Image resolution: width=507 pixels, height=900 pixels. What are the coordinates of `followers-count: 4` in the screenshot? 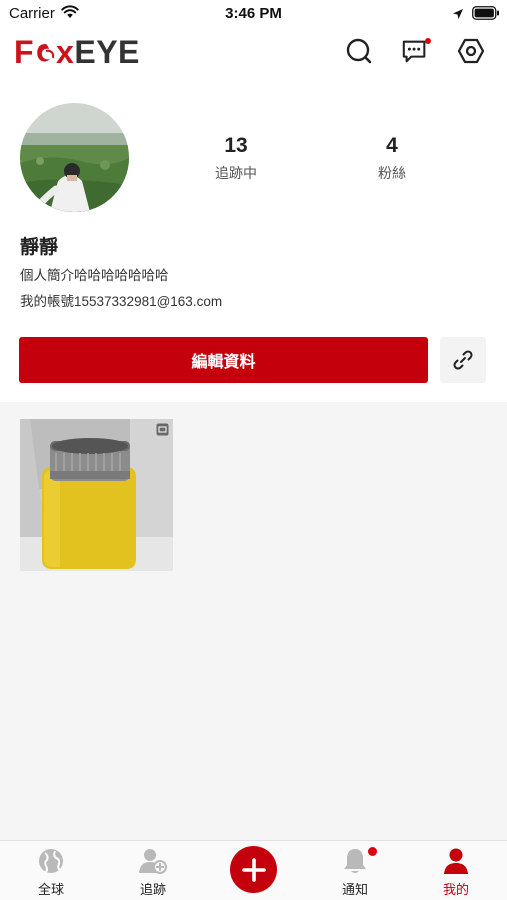 It's located at (392, 145).